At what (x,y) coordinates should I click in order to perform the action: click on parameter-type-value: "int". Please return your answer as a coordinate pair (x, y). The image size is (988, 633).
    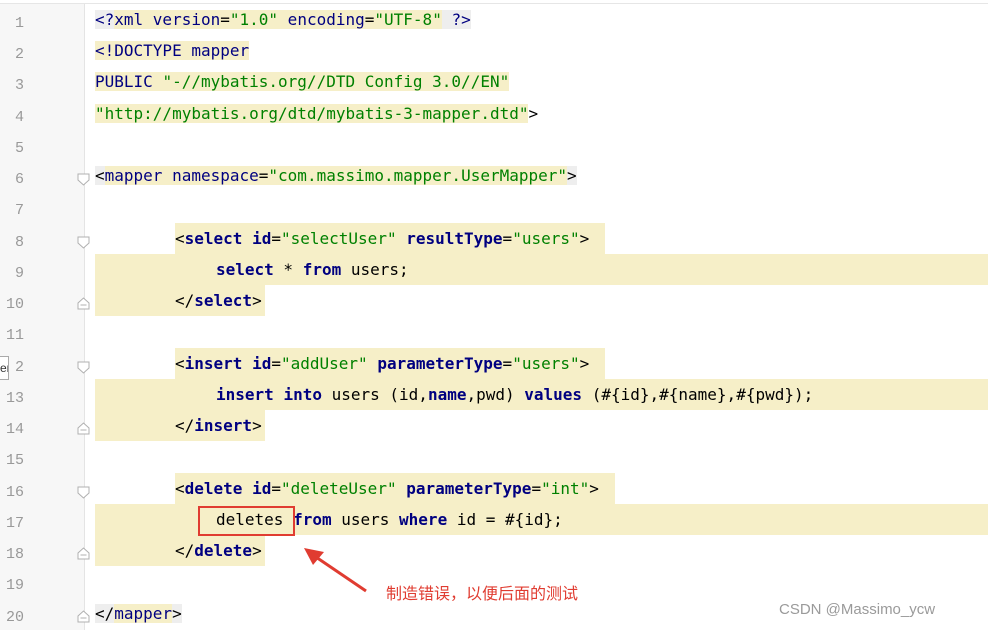
    Looking at the image, I should click on (565, 488).